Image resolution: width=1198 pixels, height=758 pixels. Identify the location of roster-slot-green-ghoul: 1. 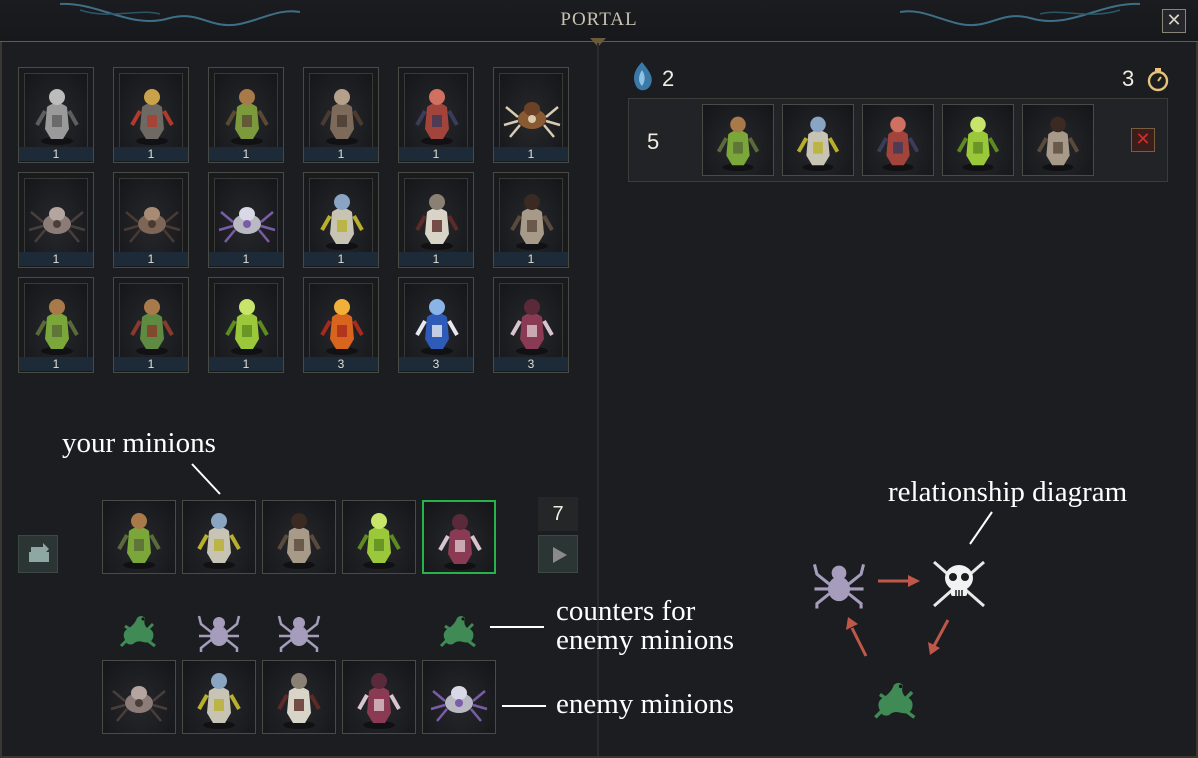
(246, 325).